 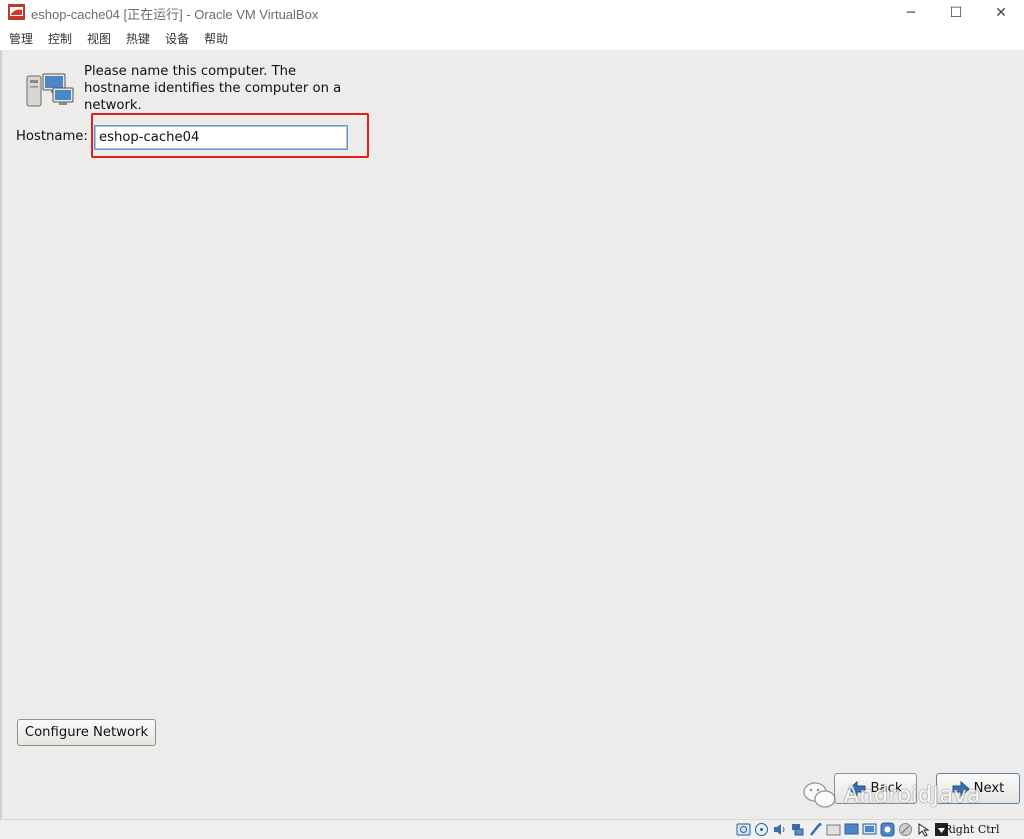 What do you see at coordinates (1001, 13) in the screenshot?
I see `close-button: ✕` at bounding box center [1001, 13].